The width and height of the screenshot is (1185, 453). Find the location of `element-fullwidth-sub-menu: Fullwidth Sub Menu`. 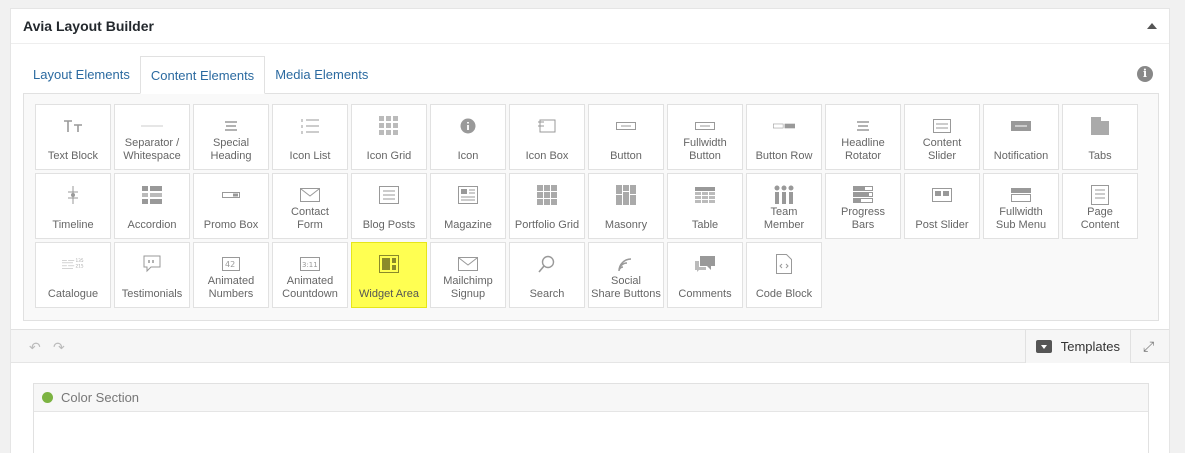

element-fullwidth-sub-menu: Fullwidth Sub Menu is located at coordinates (1021, 206).